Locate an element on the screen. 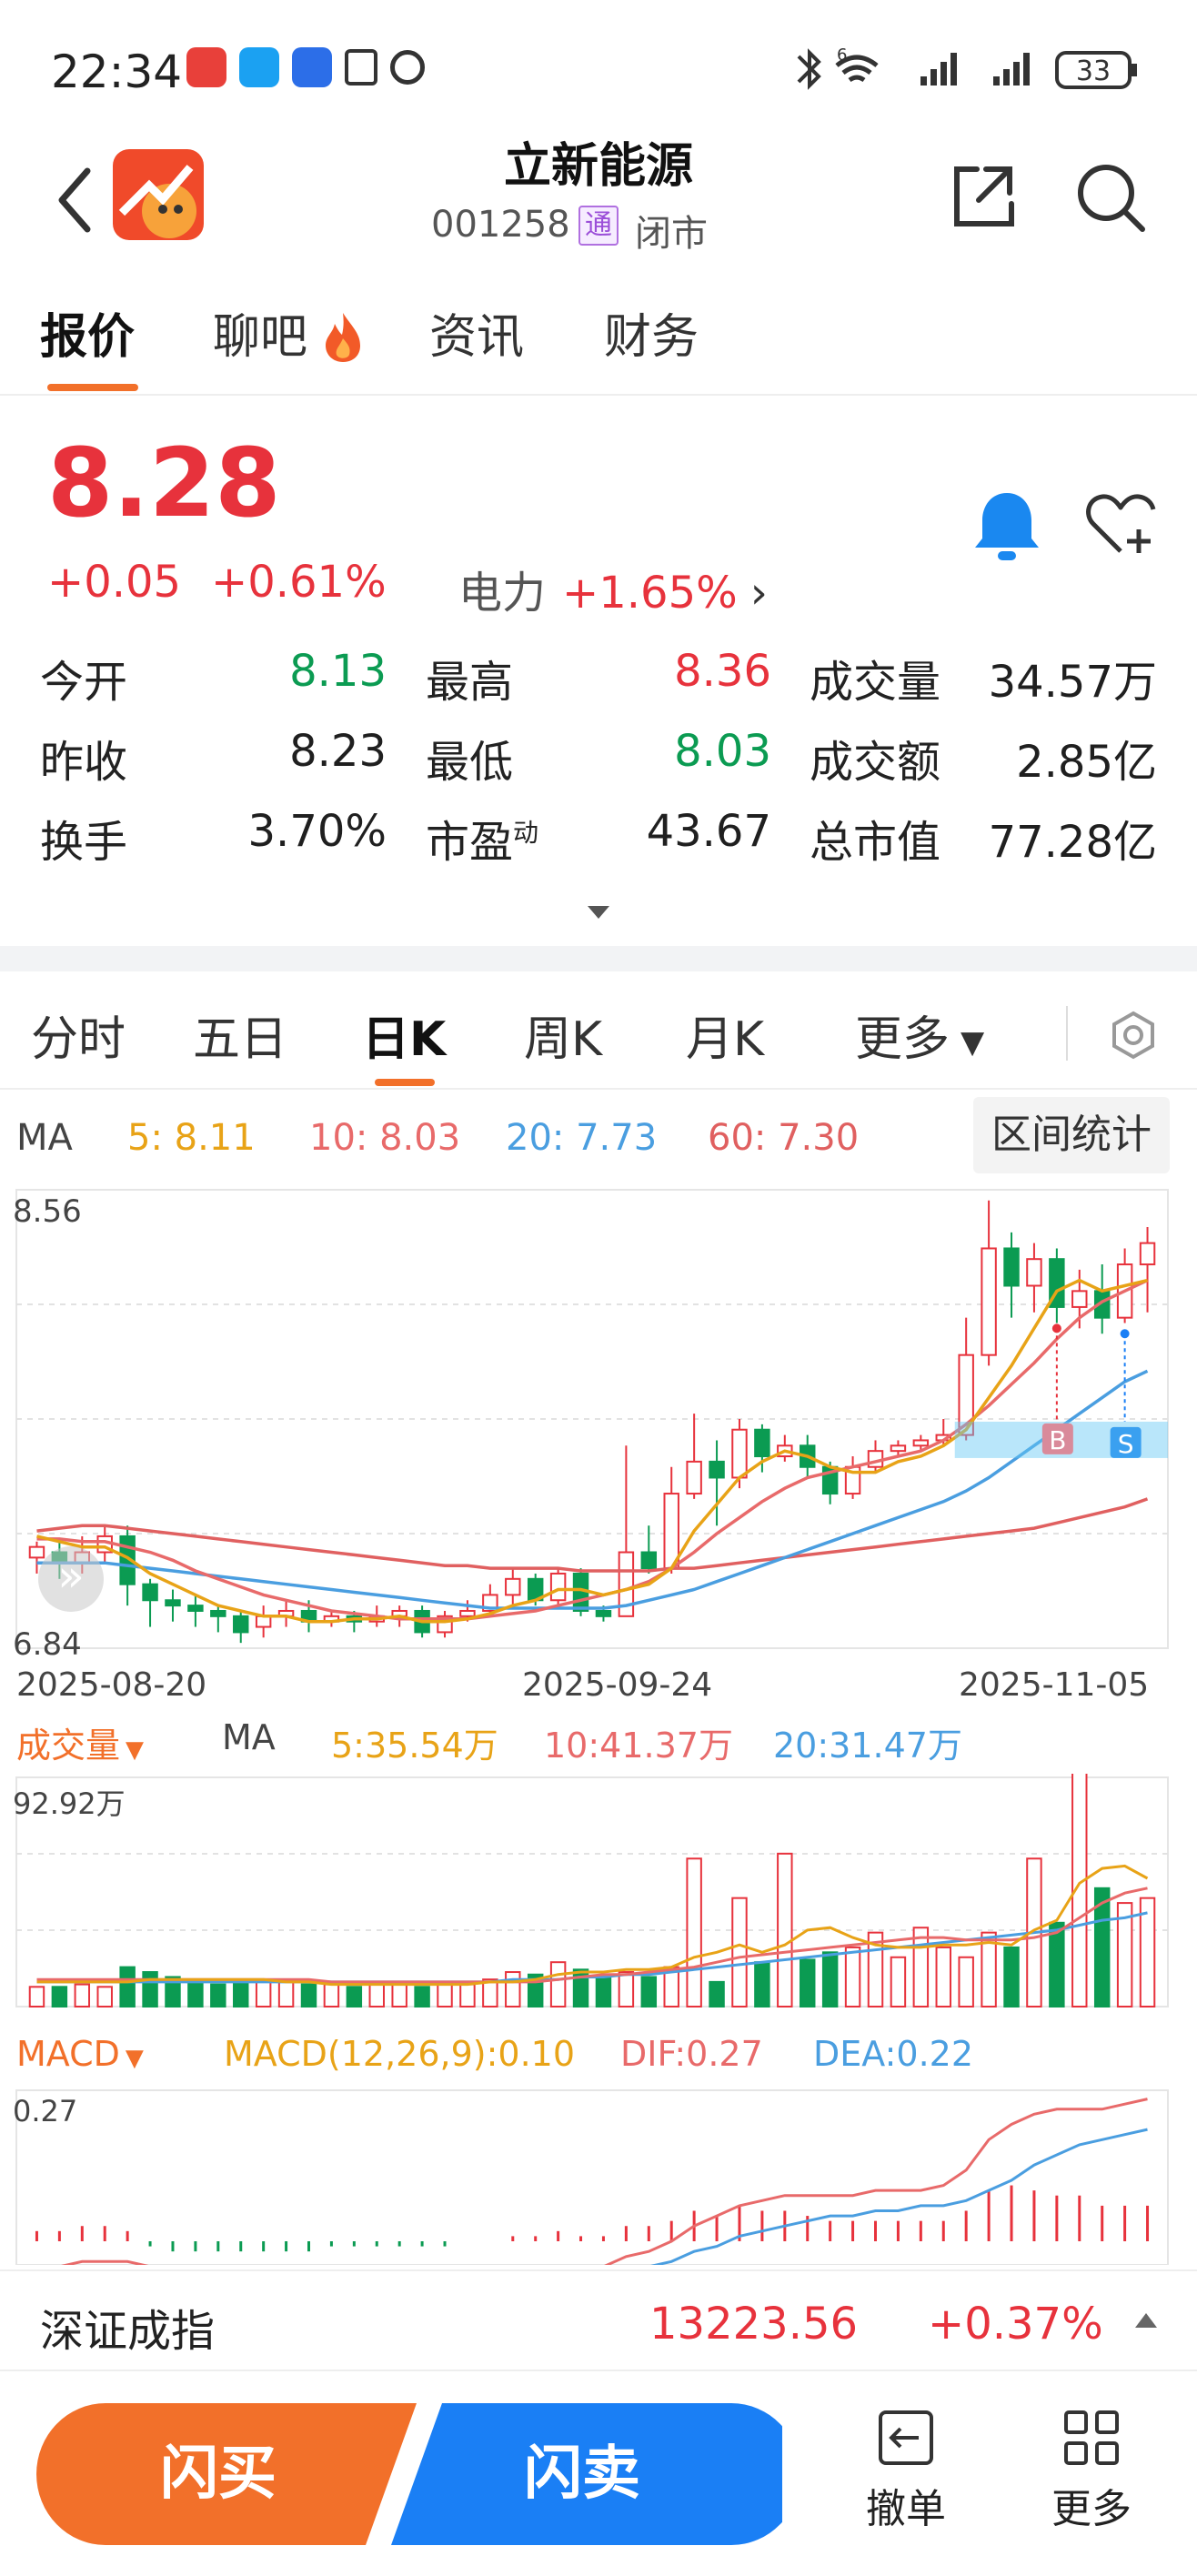 Image resolution: width=1197 pixels, height=2576 pixels. bell-icon is located at coordinates (1007, 526).